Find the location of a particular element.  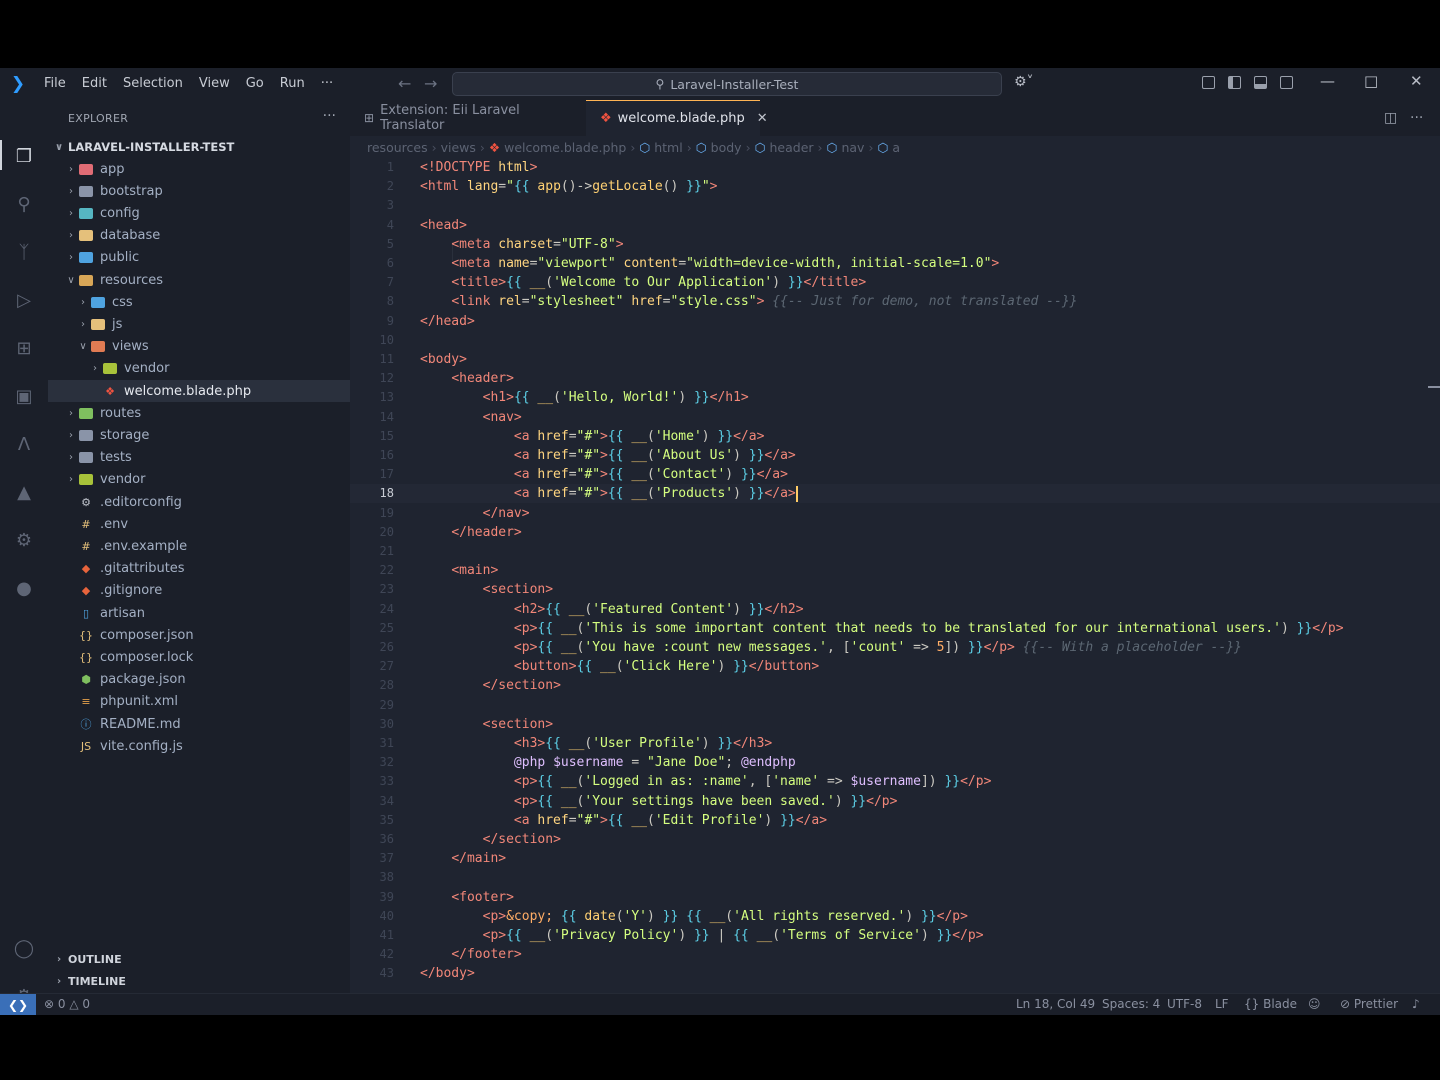

code-line: 11 <body> is located at coordinates (895, 359).